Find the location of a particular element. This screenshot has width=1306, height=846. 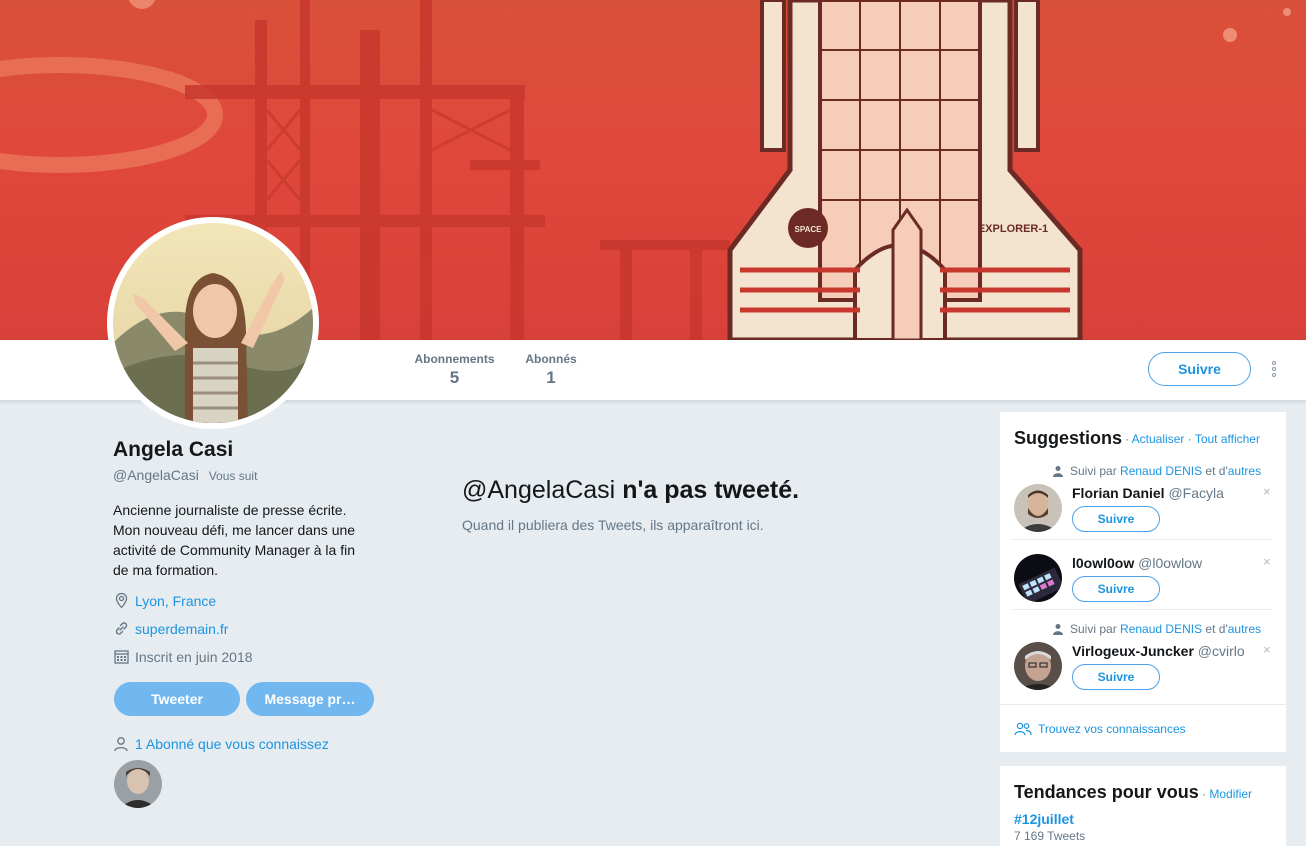

empty-timeline-title: @AngelaCasi n'a pas tweeté. is located at coordinates (630, 490).